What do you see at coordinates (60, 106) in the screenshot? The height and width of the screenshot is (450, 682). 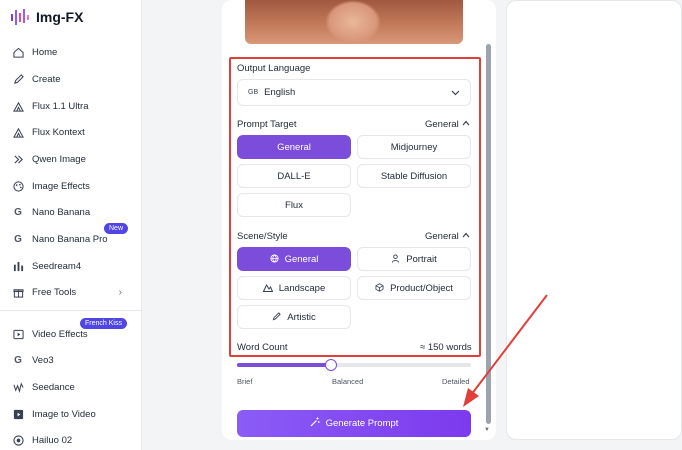 I see `sidebar-item-label: Flux 1.1 Ultra` at bounding box center [60, 106].